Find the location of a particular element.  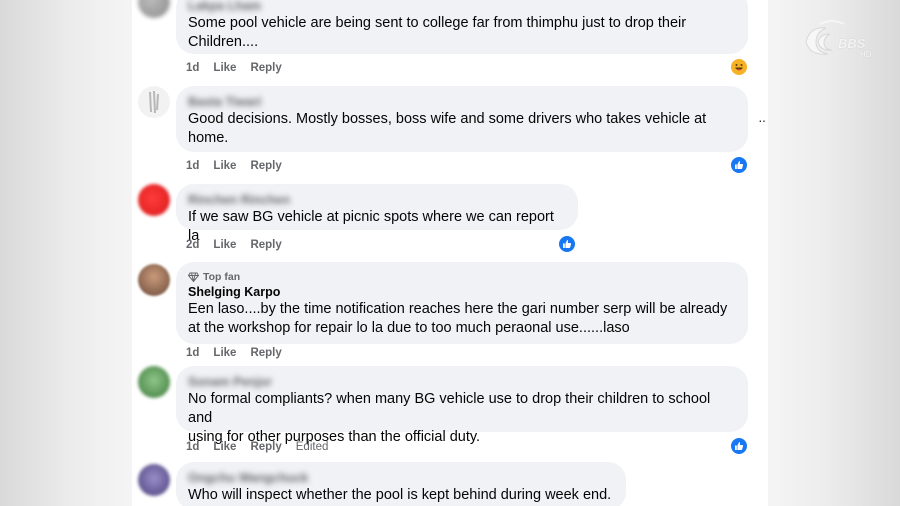

comment-time: 2d is located at coordinates (192, 245).